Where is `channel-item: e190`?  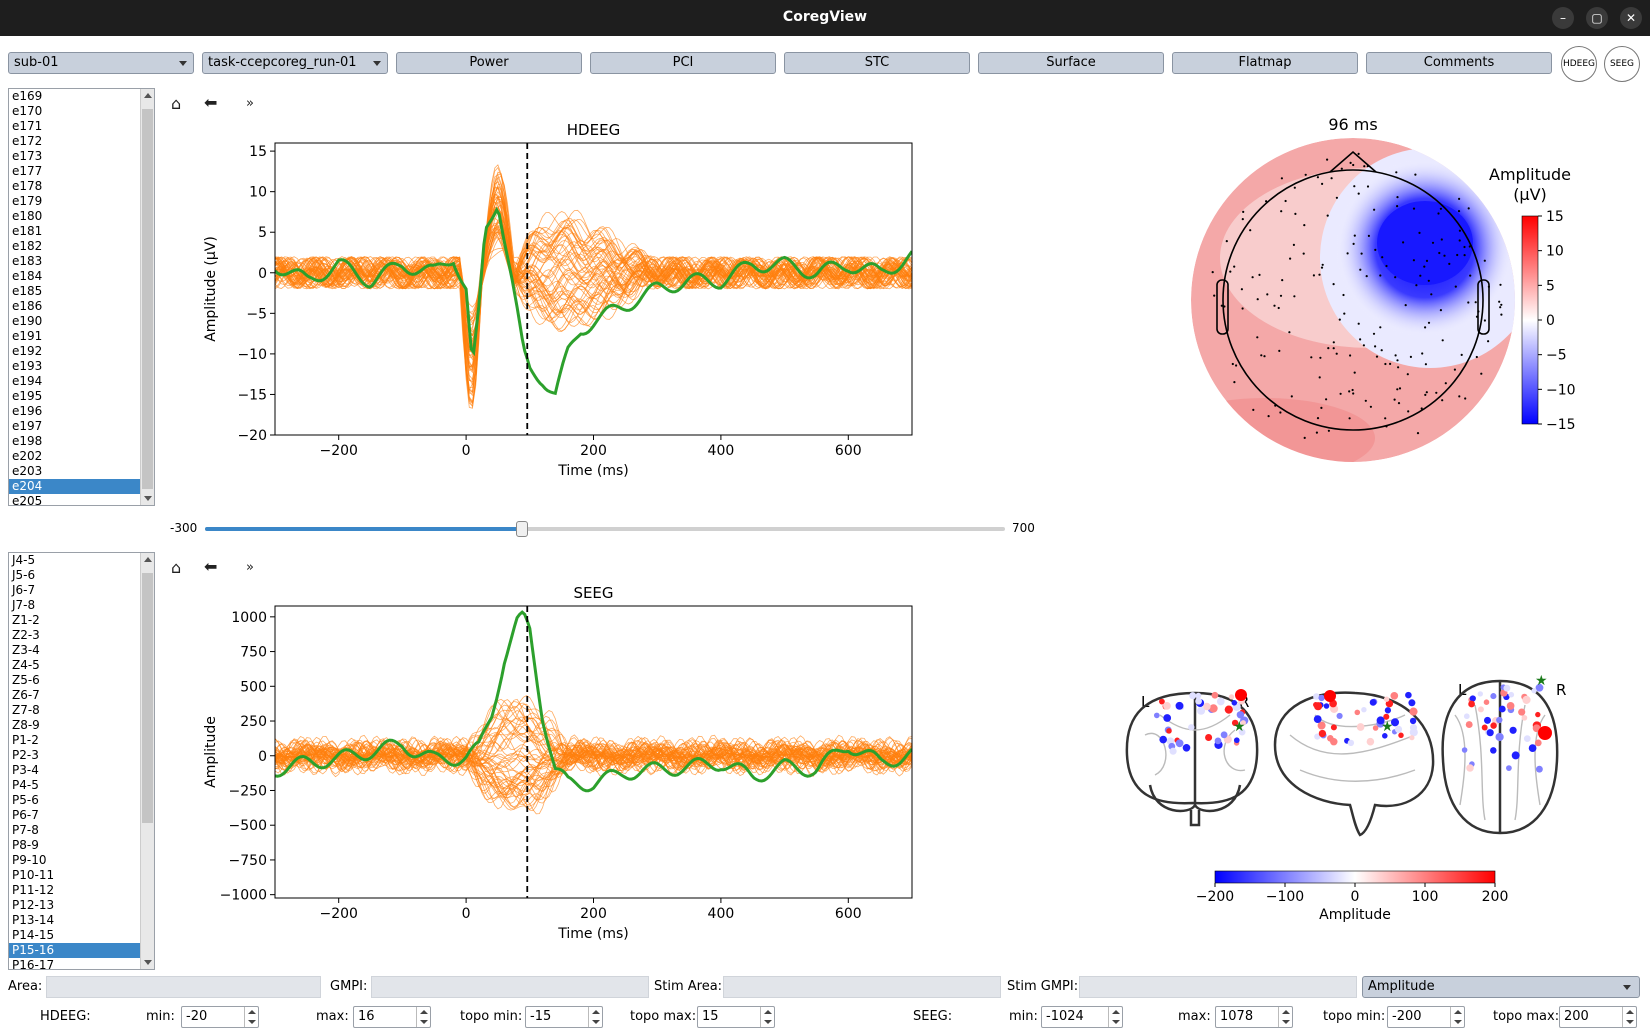 channel-item: e190 is located at coordinates (75, 321).